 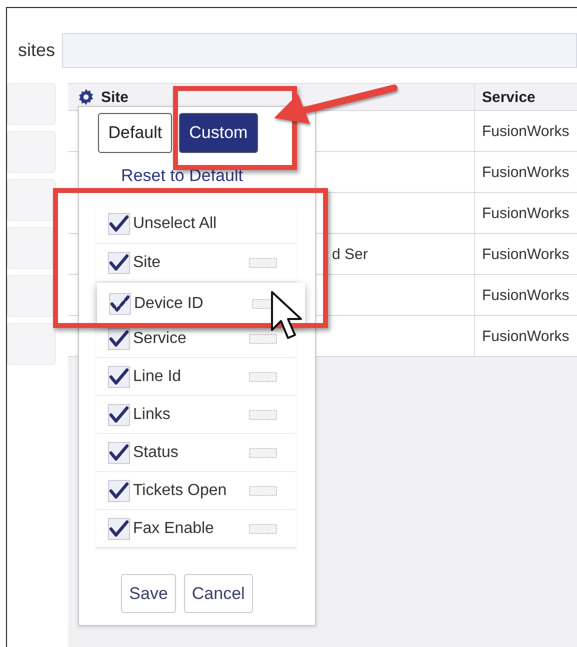 I want to click on checkbox-label: Site, so click(x=189, y=263).